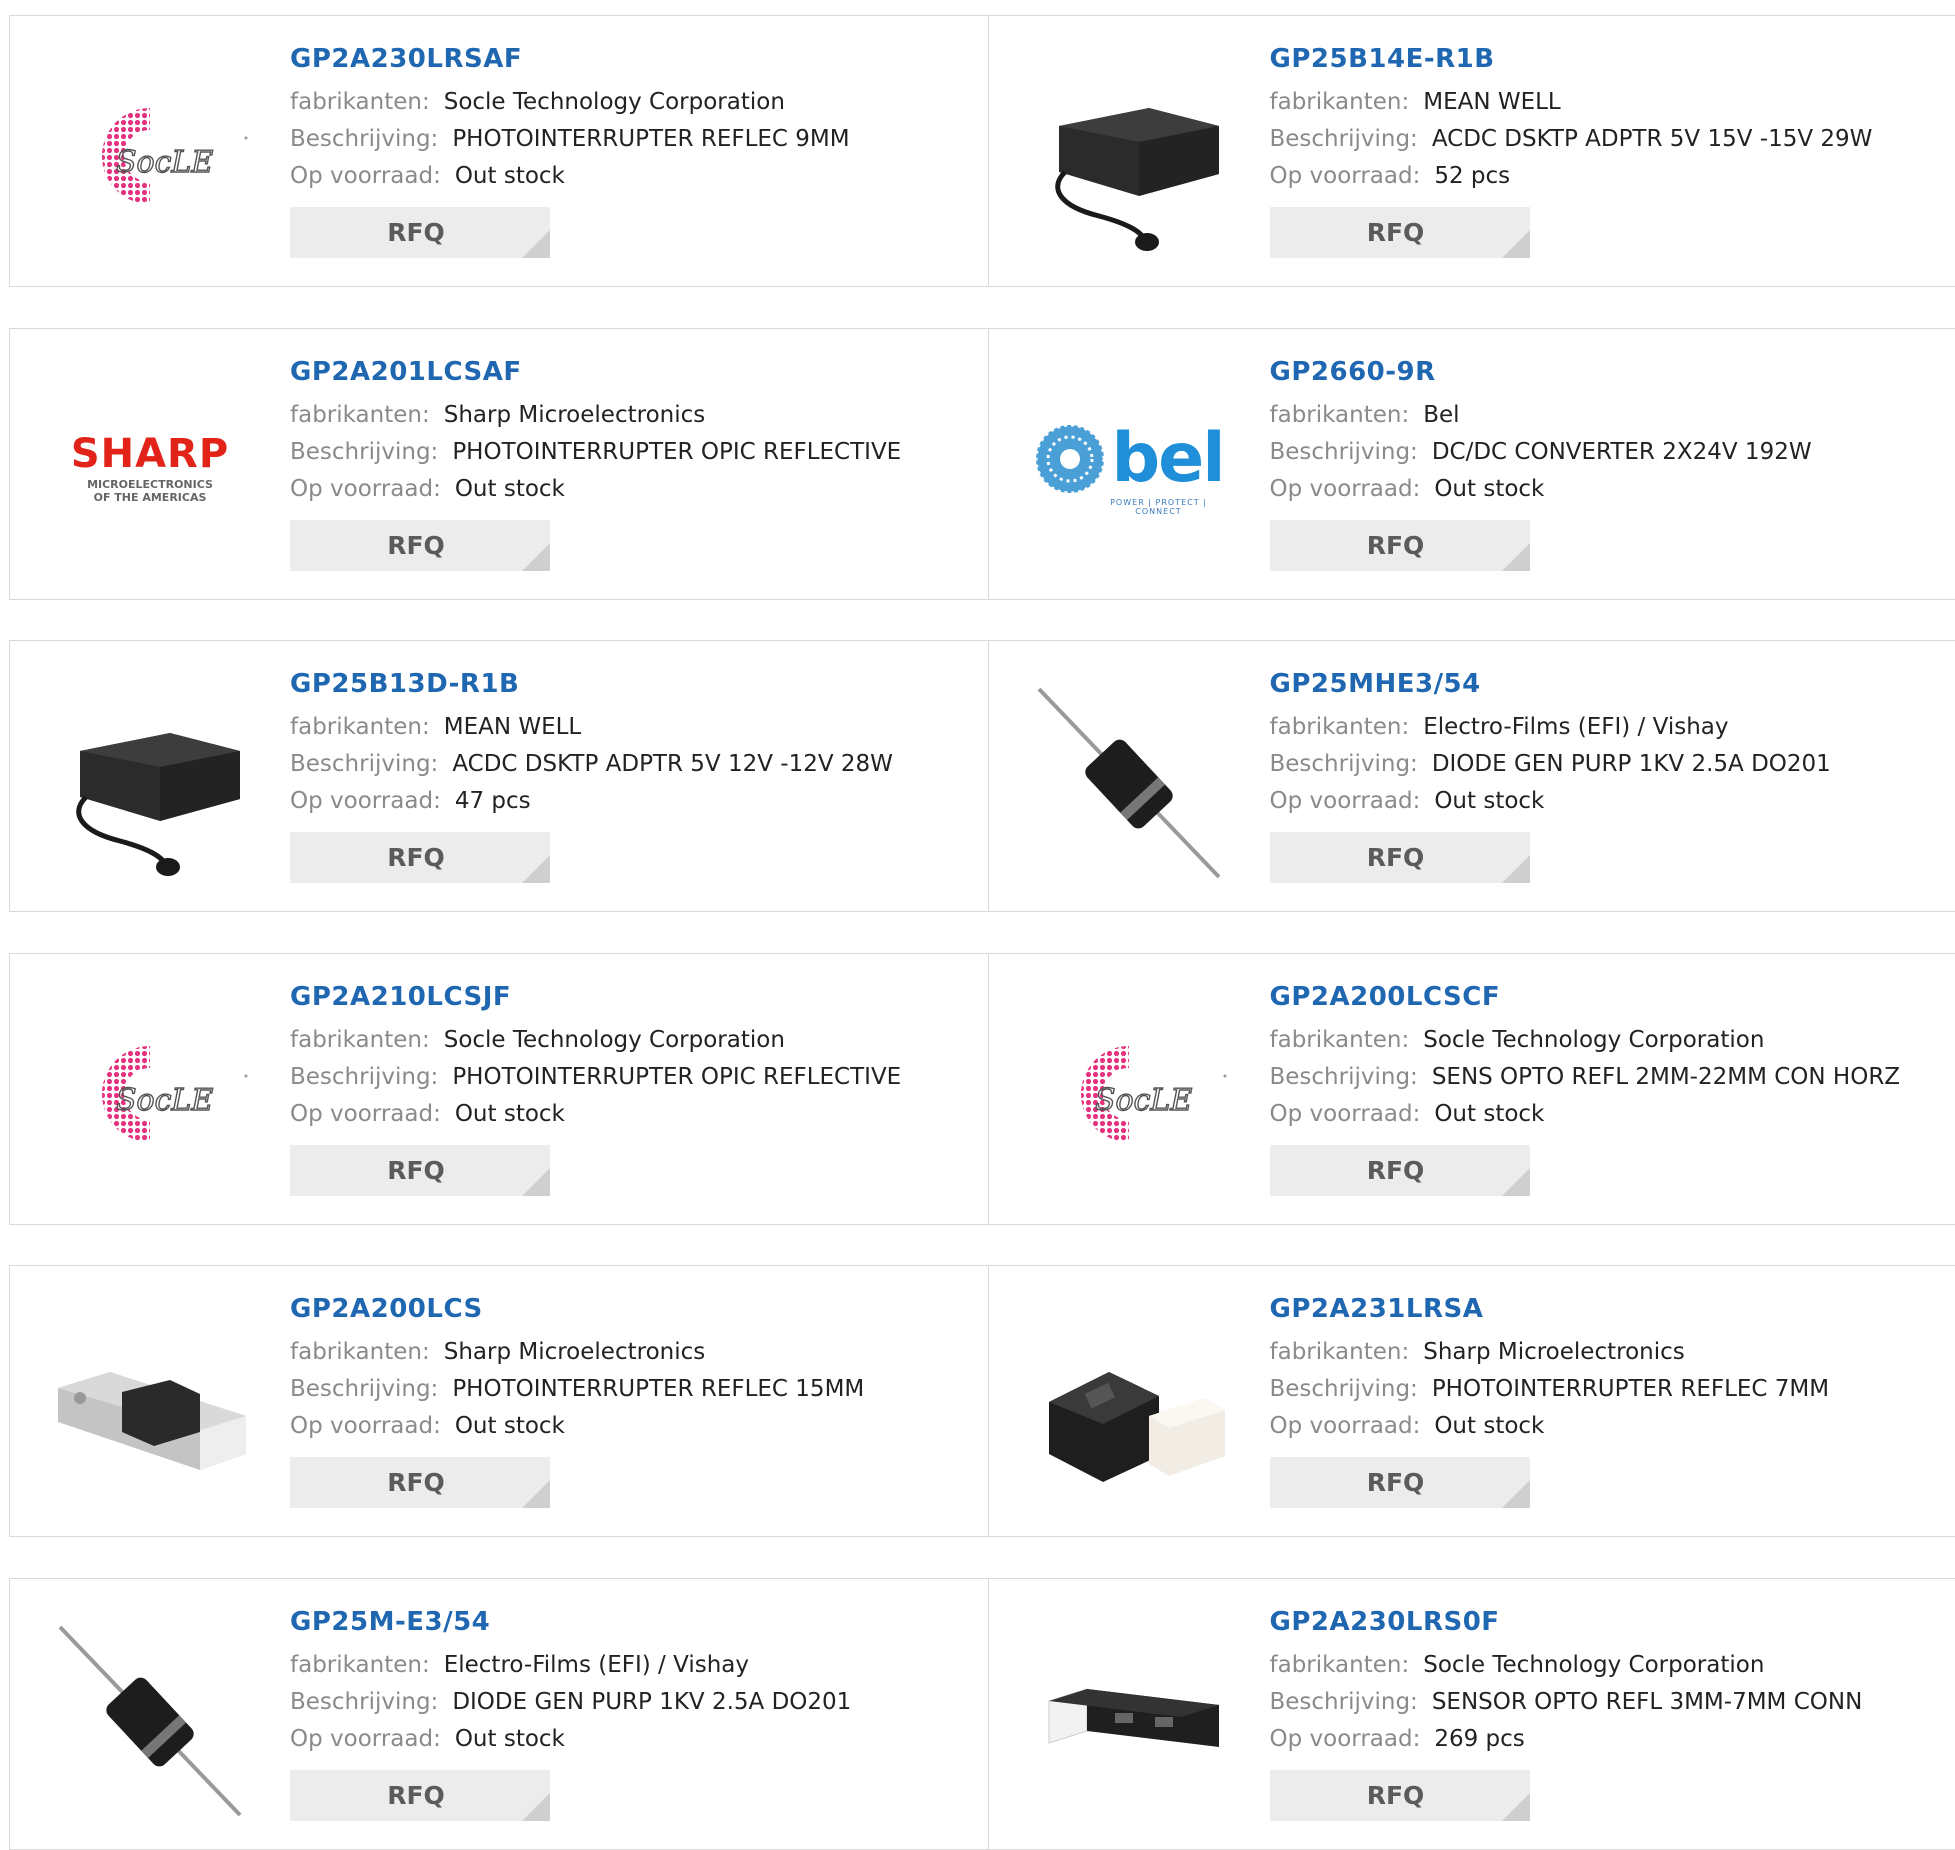 Image resolution: width=1955 pixels, height=1850 pixels. I want to click on part-number-link: GP2A200LCS, so click(577, 1314).